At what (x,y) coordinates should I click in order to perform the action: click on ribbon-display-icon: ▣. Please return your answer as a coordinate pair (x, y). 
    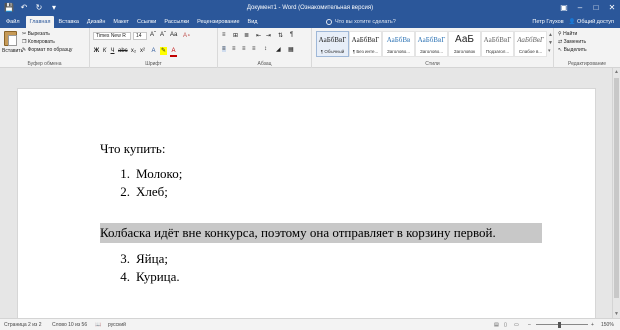
    Looking at the image, I should click on (564, 8).